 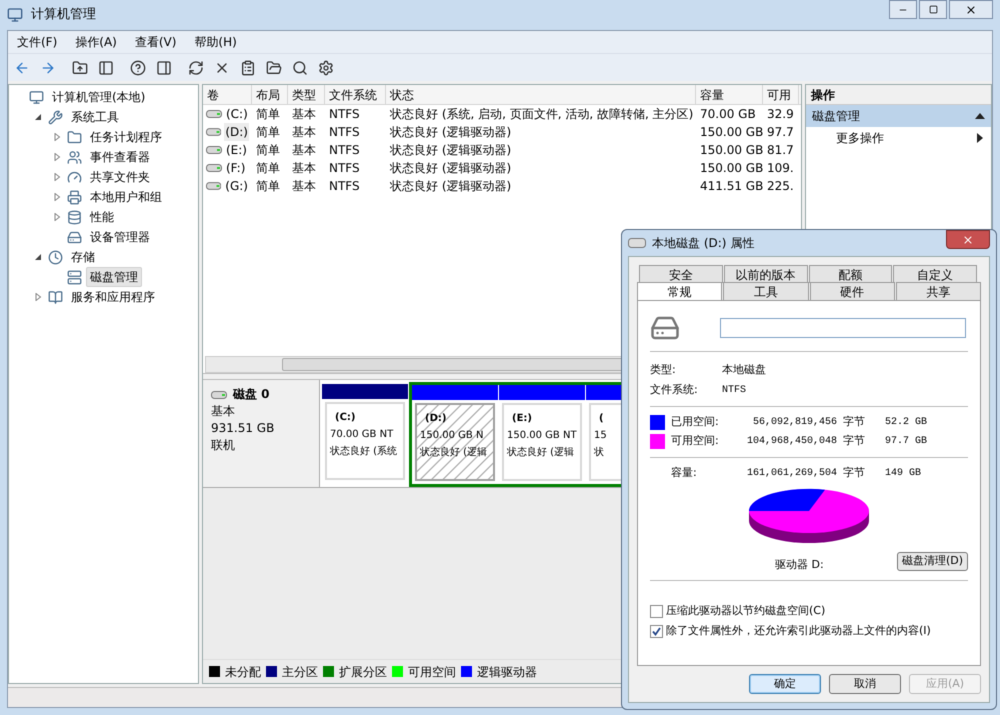 I want to click on help-icon, so click(x=138, y=68).